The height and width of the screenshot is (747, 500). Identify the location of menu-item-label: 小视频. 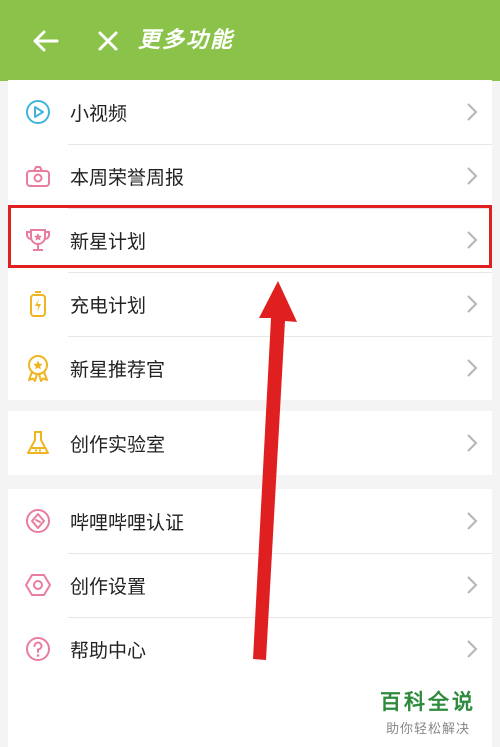
(99, 113).